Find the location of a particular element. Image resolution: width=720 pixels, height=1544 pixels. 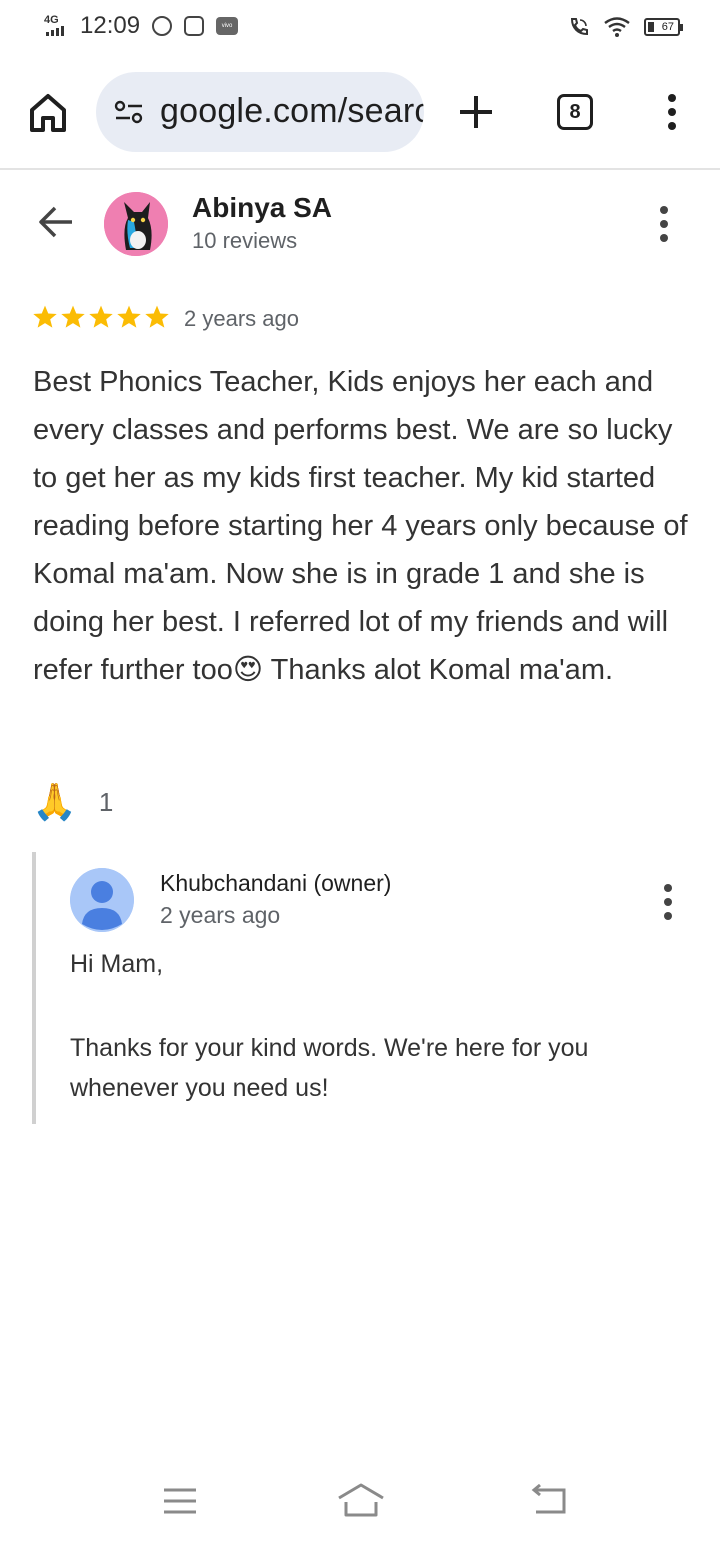

battery-level: 67 is located at coordinates (667, 27).